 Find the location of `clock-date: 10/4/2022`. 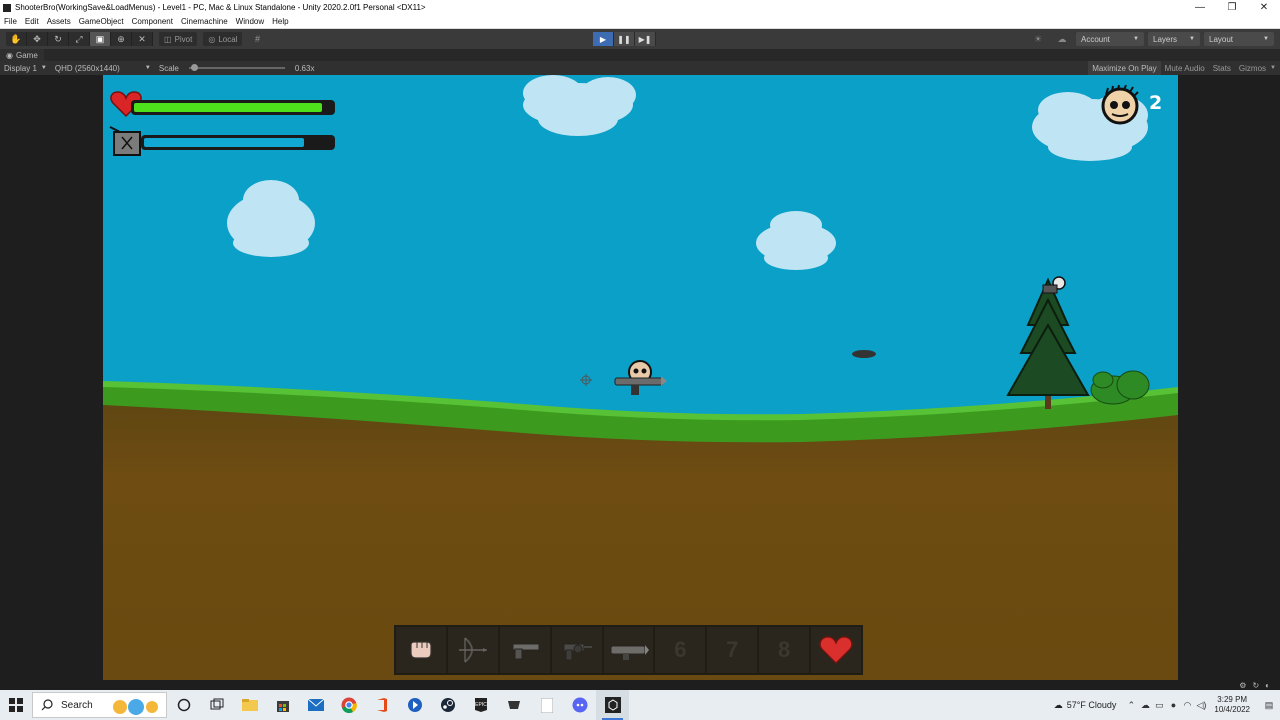

clock-date: 10/4/2022 is located at coordinates (1232, 709).